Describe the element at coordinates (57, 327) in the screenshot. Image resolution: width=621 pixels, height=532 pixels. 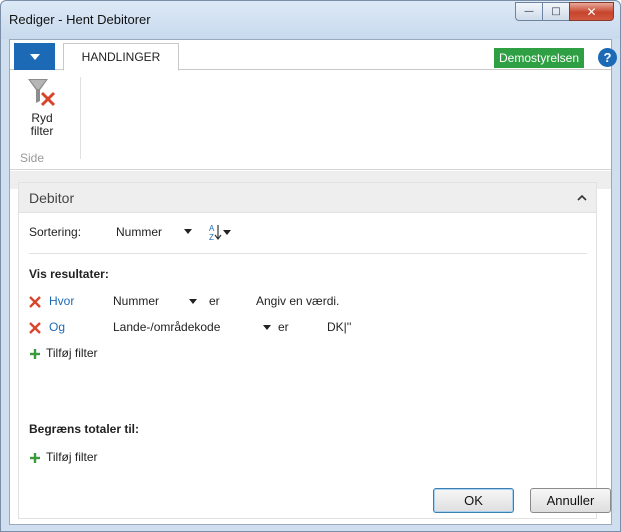
I see `filter-connector-og: Og` at that location.